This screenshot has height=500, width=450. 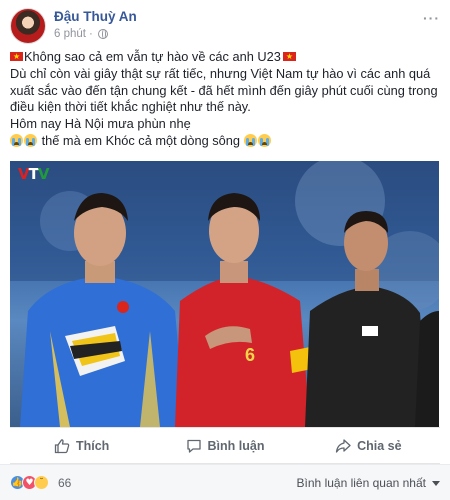 I want to click on action-bar: Thích Bình luận Chia sẻ, so click(x=225, y=445).